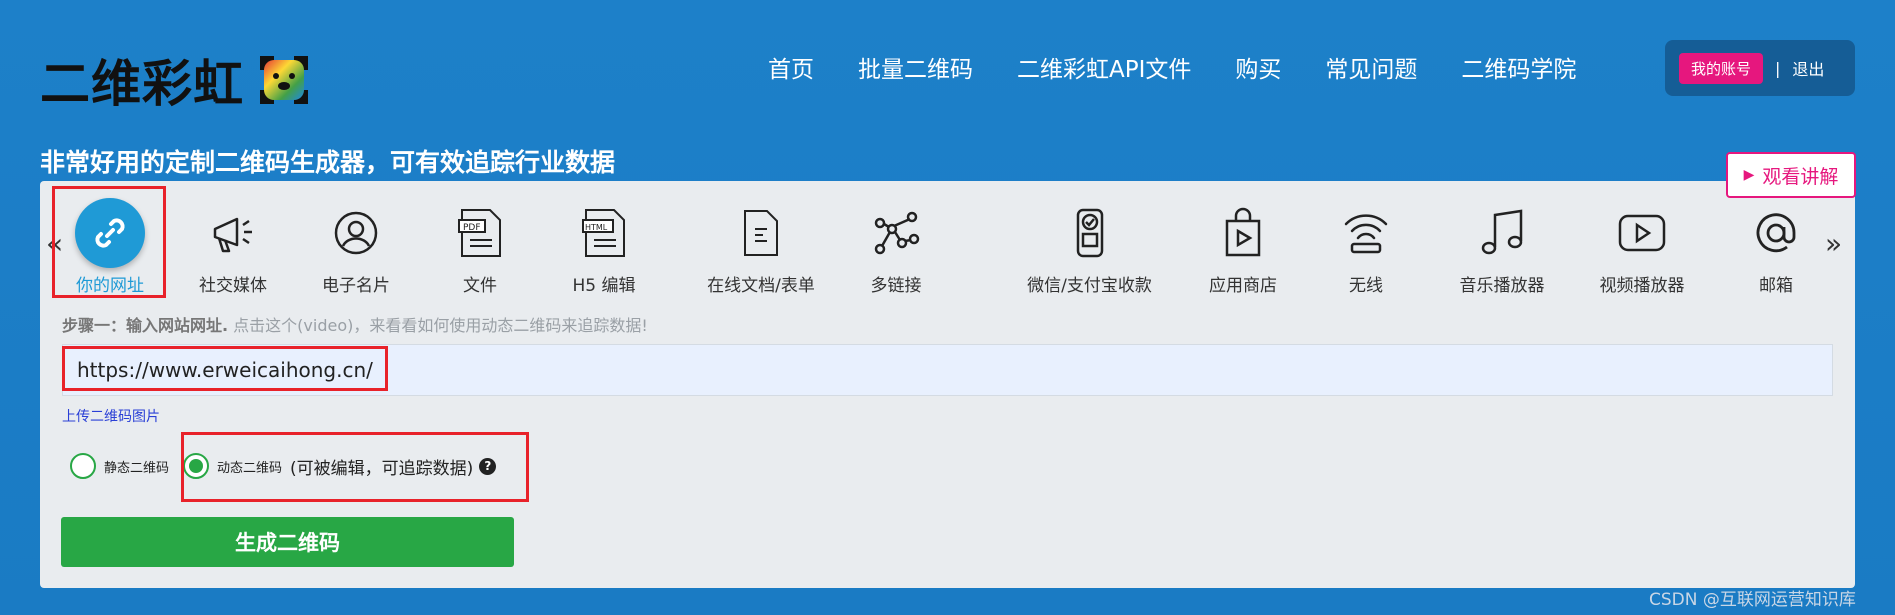 The height and width of the screenshot is (615, 1895). Describe the element at coordinates (284, 80) in the screenshot. I see `rainbow-bear-icon` at that location.